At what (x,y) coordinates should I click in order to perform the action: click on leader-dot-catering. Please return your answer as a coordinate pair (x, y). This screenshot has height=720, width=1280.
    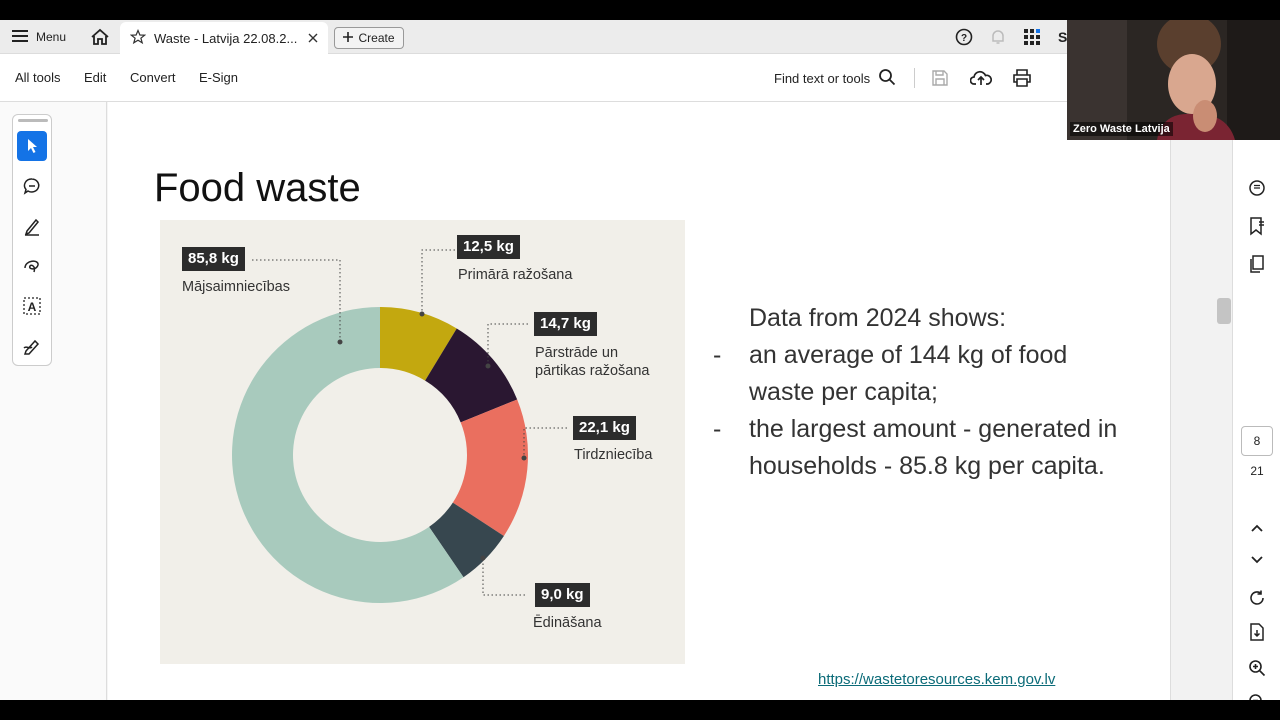
    Looking at the image, I should click on (483, 558).